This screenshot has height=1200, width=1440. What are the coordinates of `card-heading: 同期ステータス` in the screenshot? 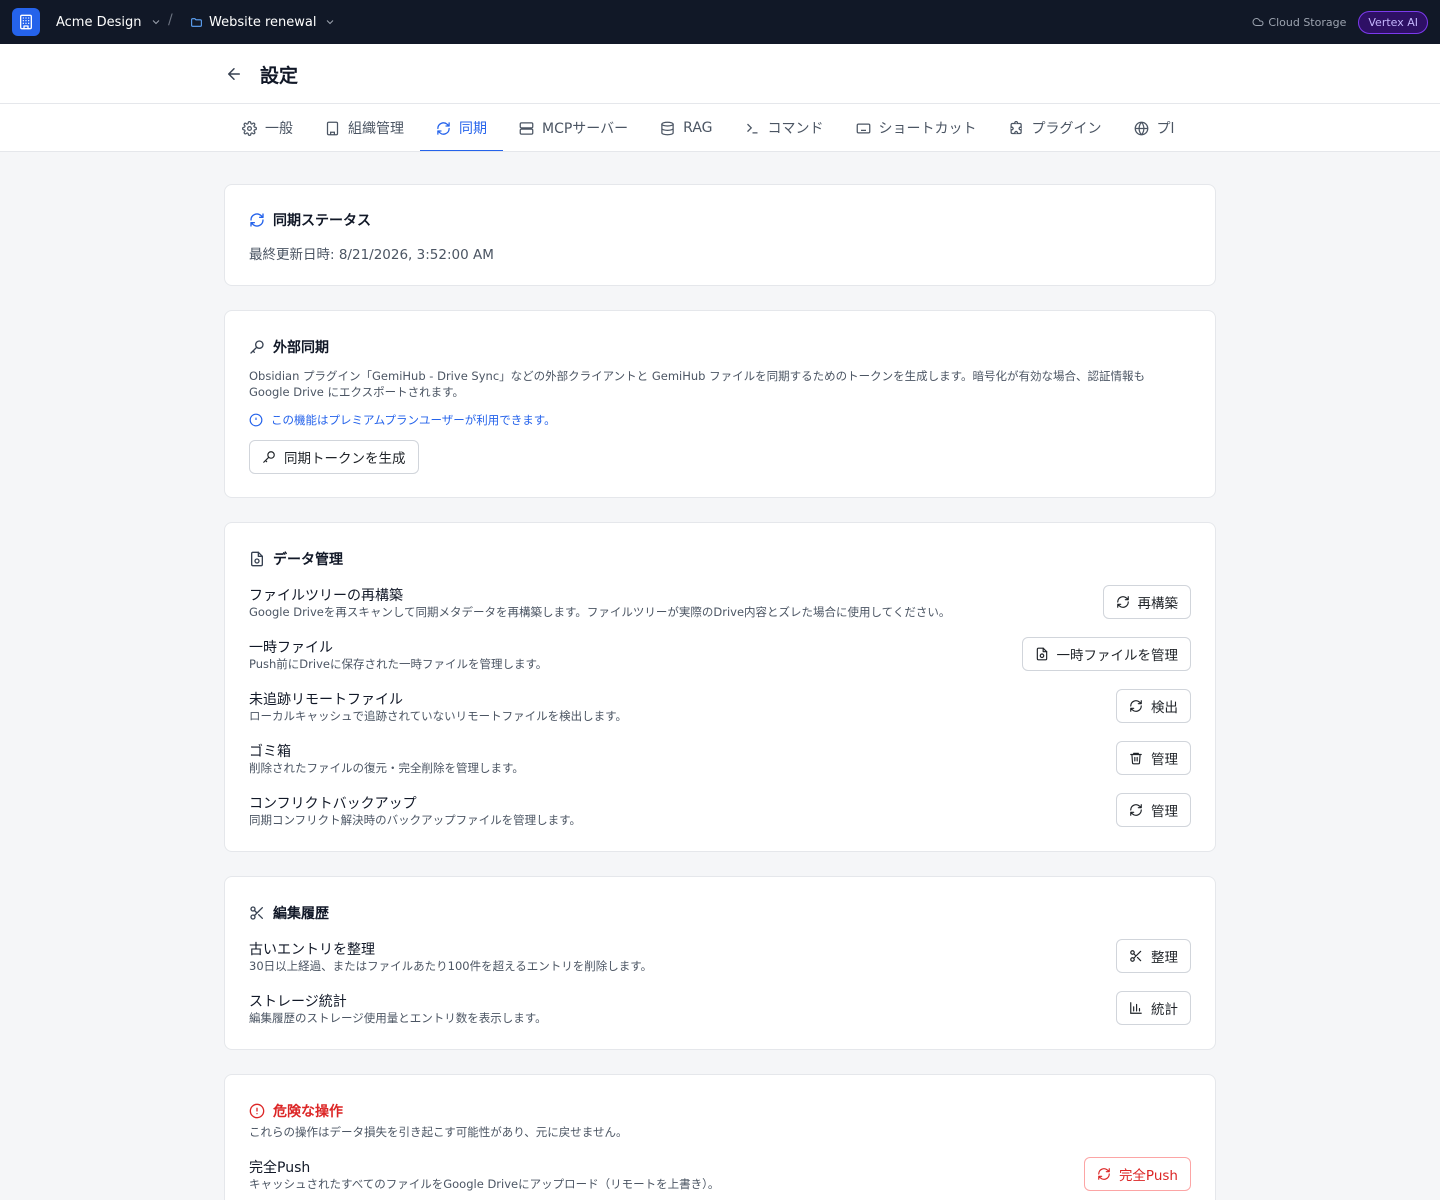 It's located at (310, 220).